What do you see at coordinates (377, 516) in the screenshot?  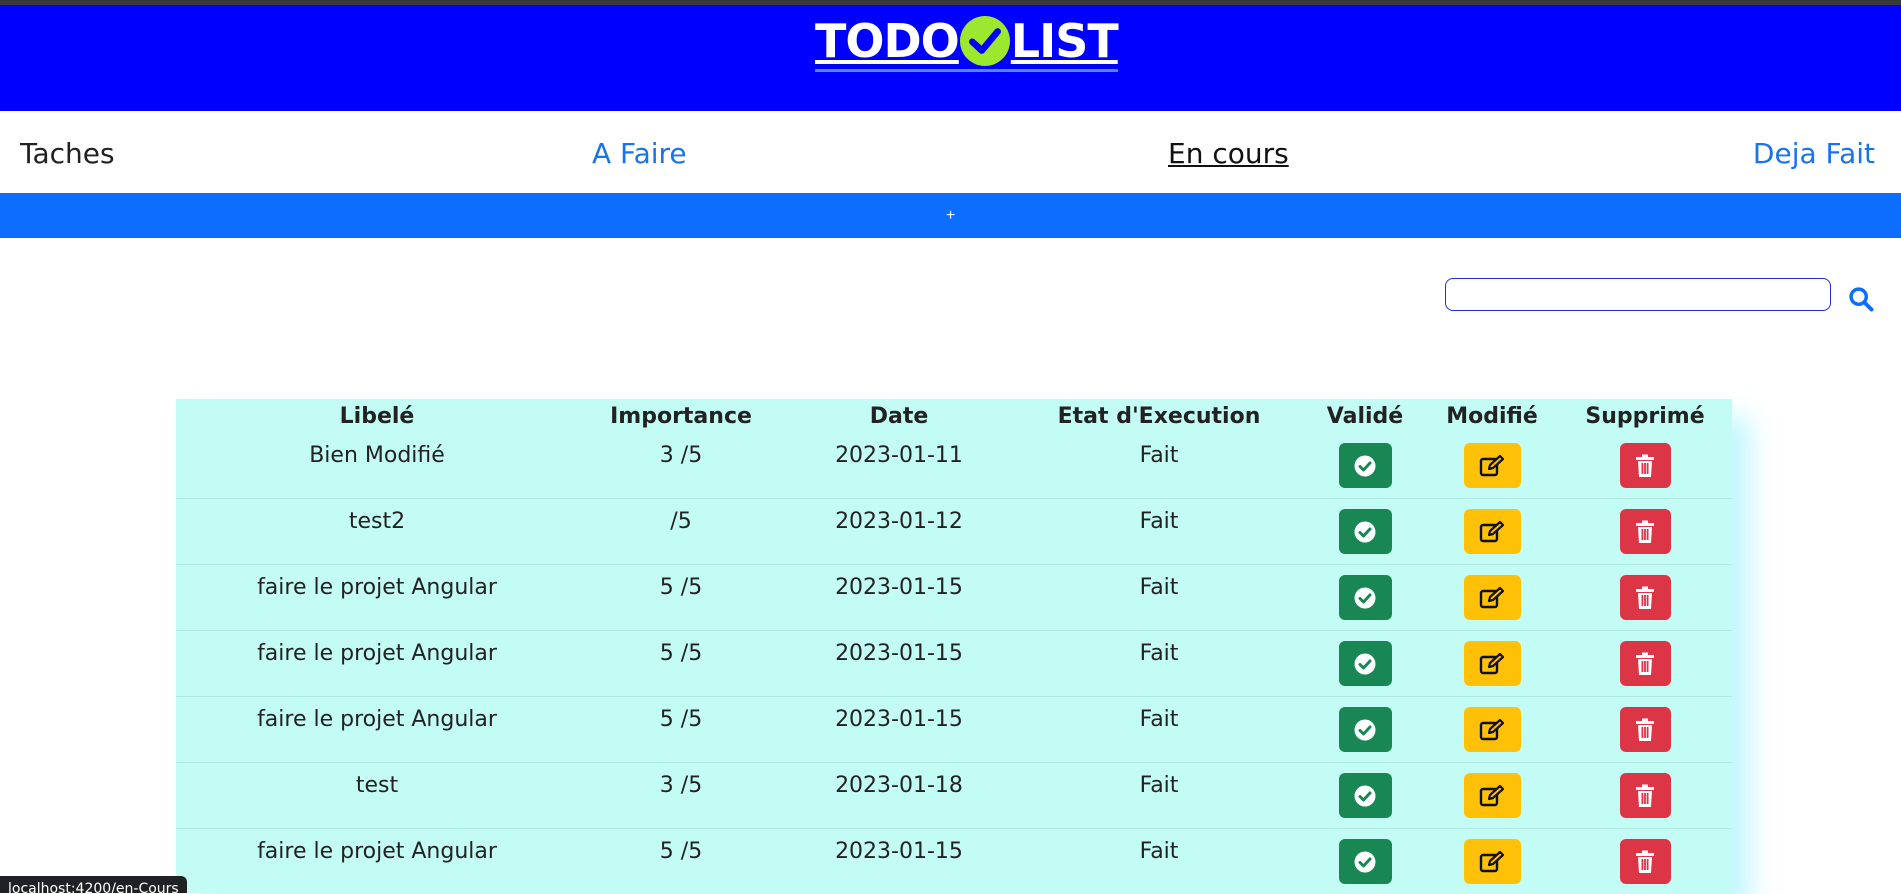 I see `task-label: test2` at bounding box center [377, 516].